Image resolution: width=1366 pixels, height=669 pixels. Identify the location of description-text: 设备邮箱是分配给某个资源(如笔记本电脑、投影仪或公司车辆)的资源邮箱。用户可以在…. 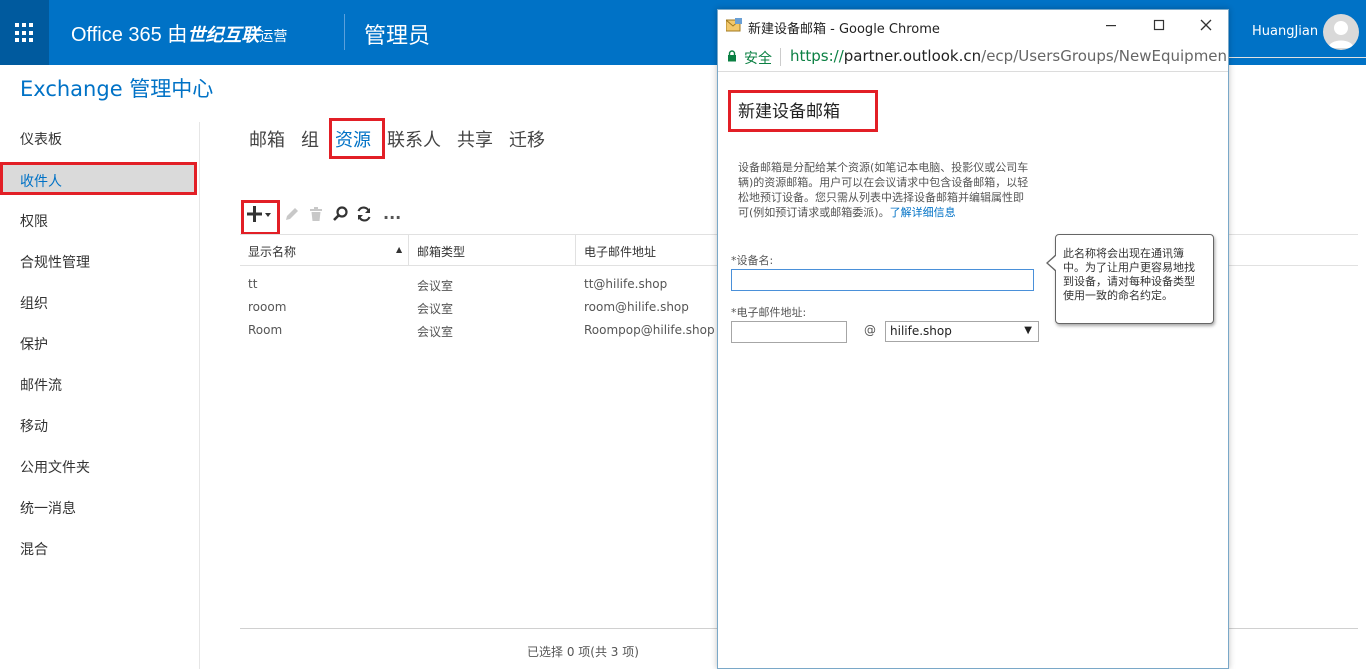
(883, 190).